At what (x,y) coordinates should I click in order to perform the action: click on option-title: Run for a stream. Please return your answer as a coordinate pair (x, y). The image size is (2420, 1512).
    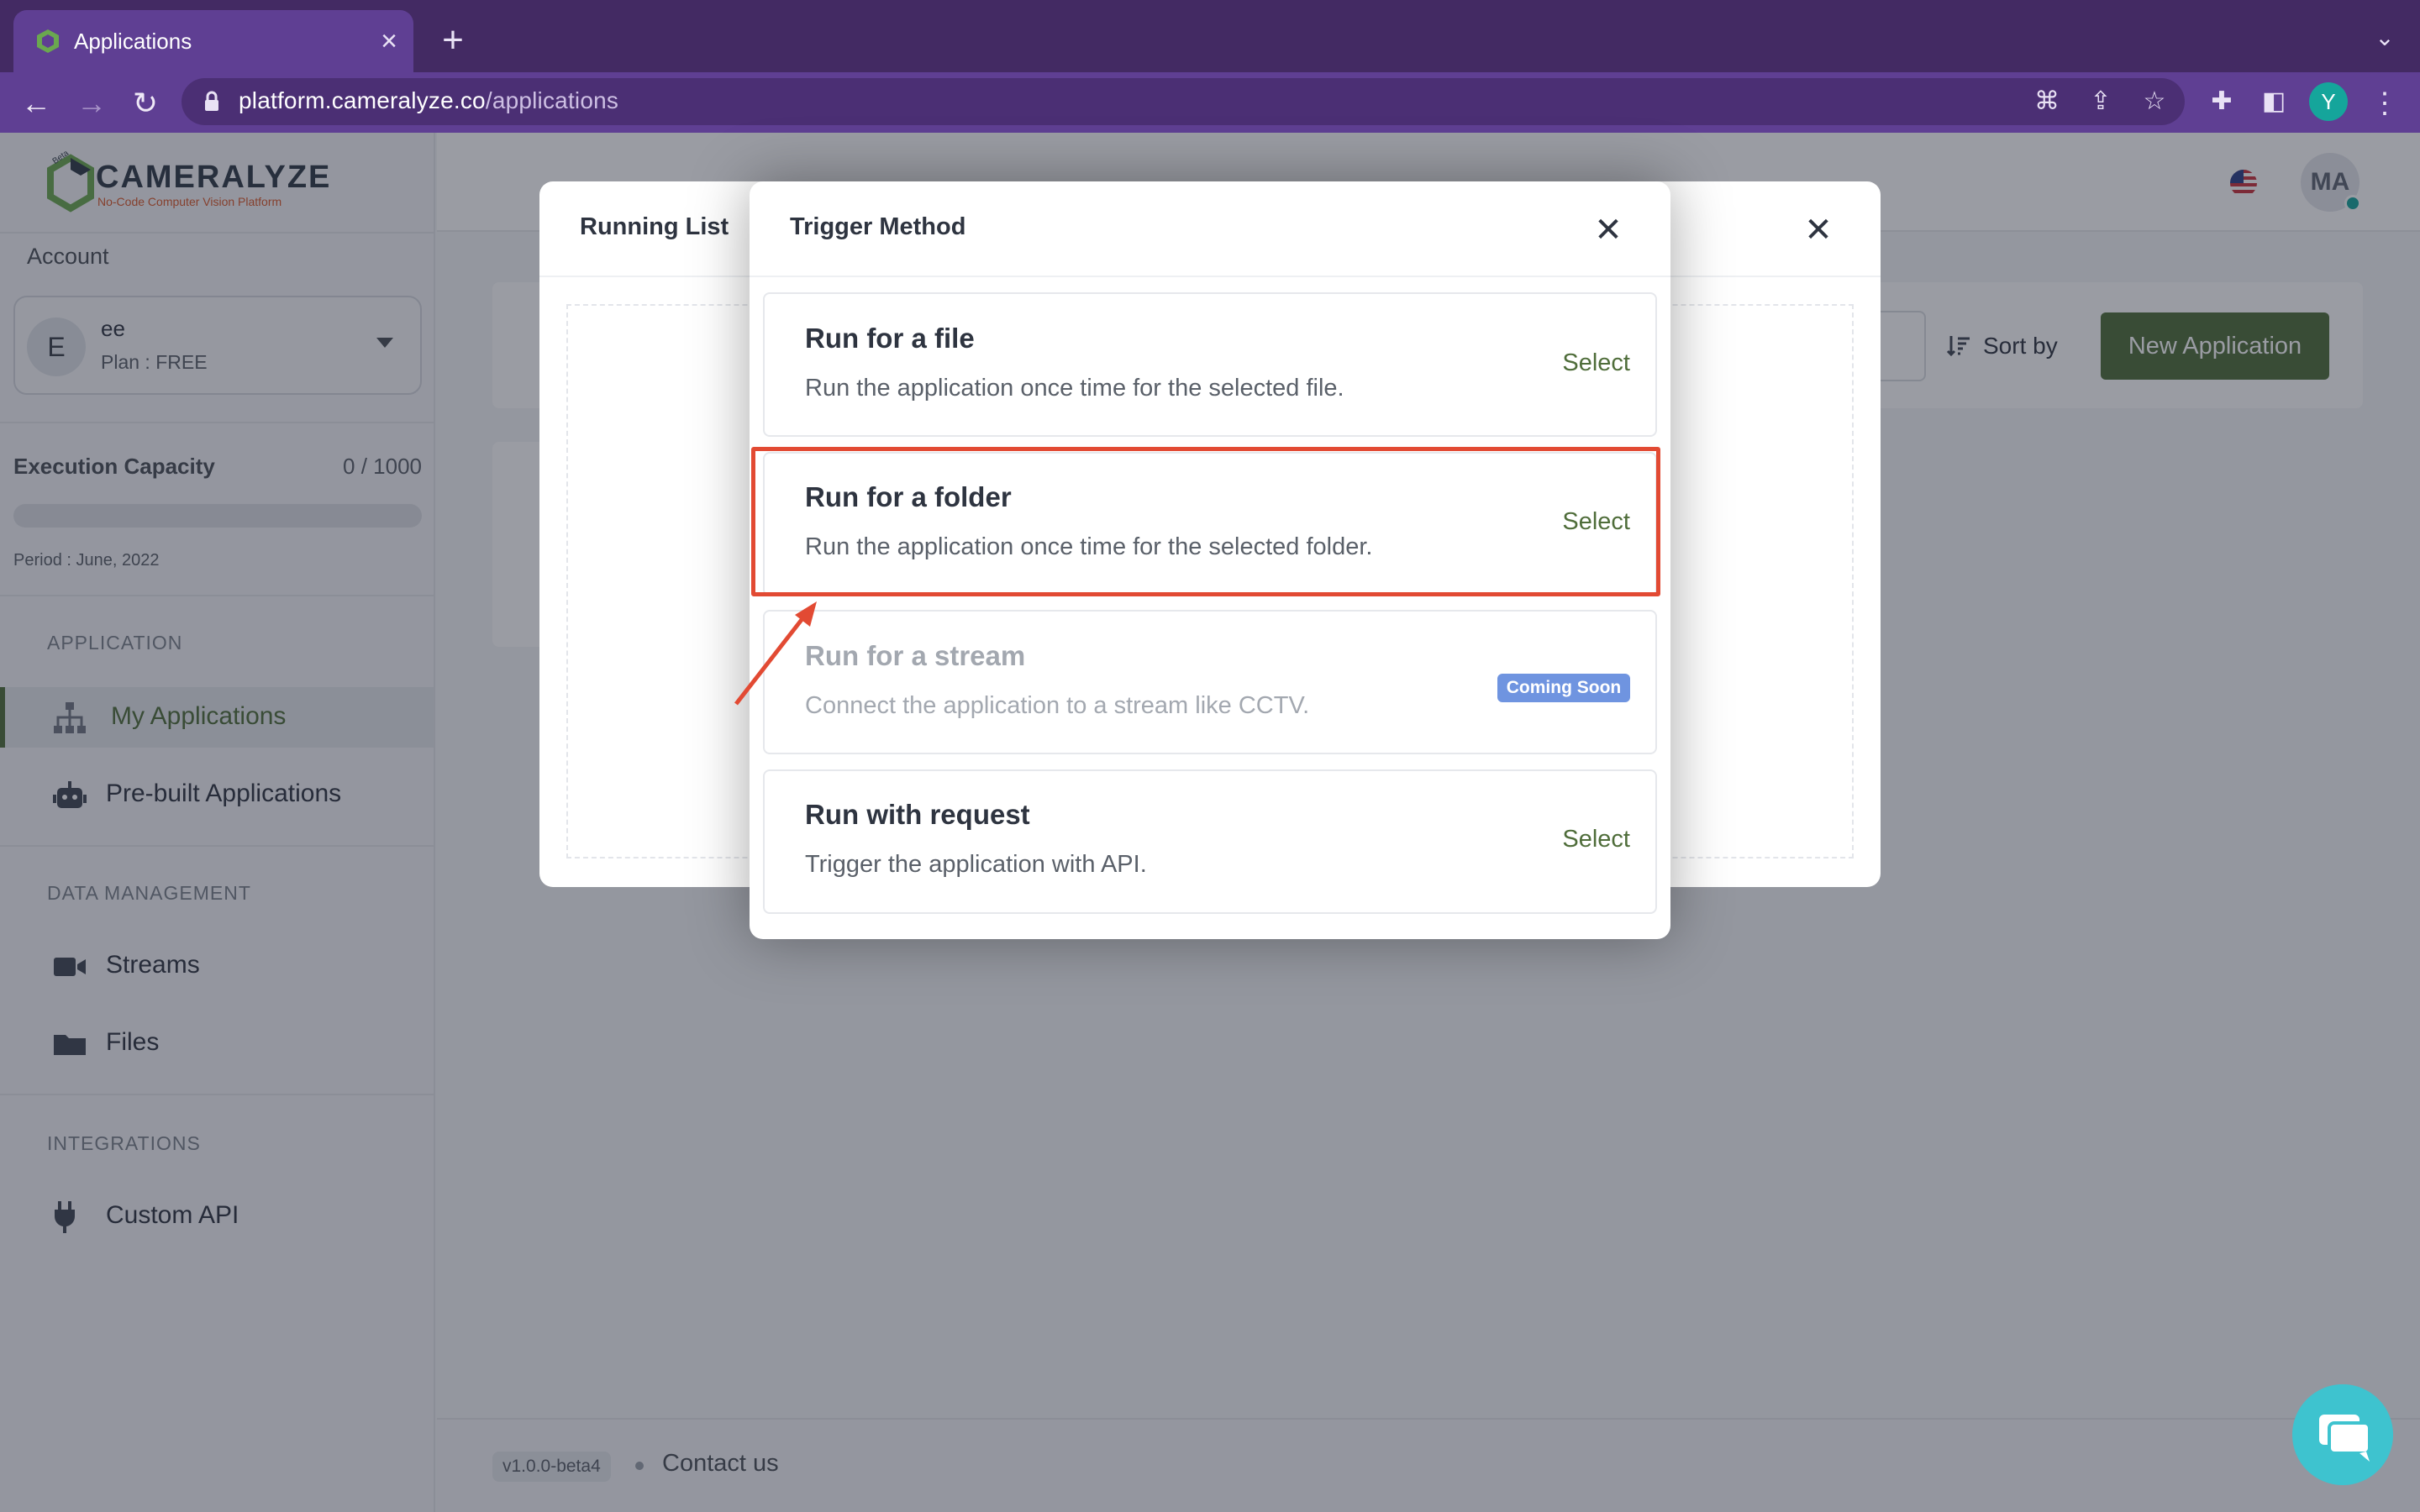
    Looking at the image, I should click on (915, 655).